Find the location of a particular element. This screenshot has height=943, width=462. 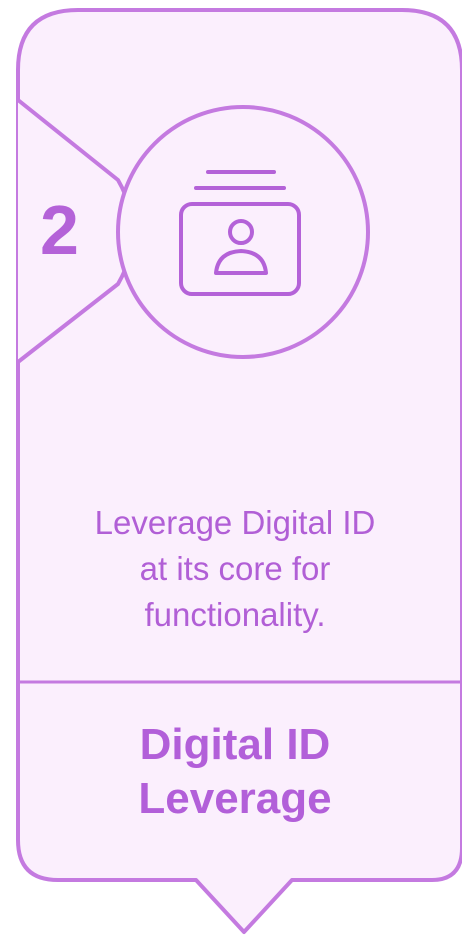

card-title: Digital ID Leverage is located at coordinates (235, 771).